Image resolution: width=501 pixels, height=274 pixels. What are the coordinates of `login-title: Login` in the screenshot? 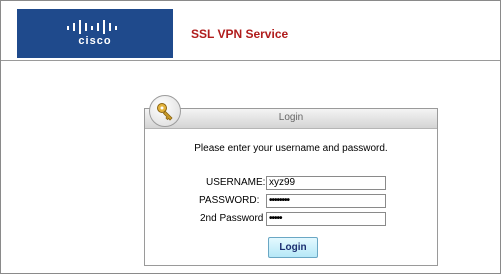 It's located at (291, 117).